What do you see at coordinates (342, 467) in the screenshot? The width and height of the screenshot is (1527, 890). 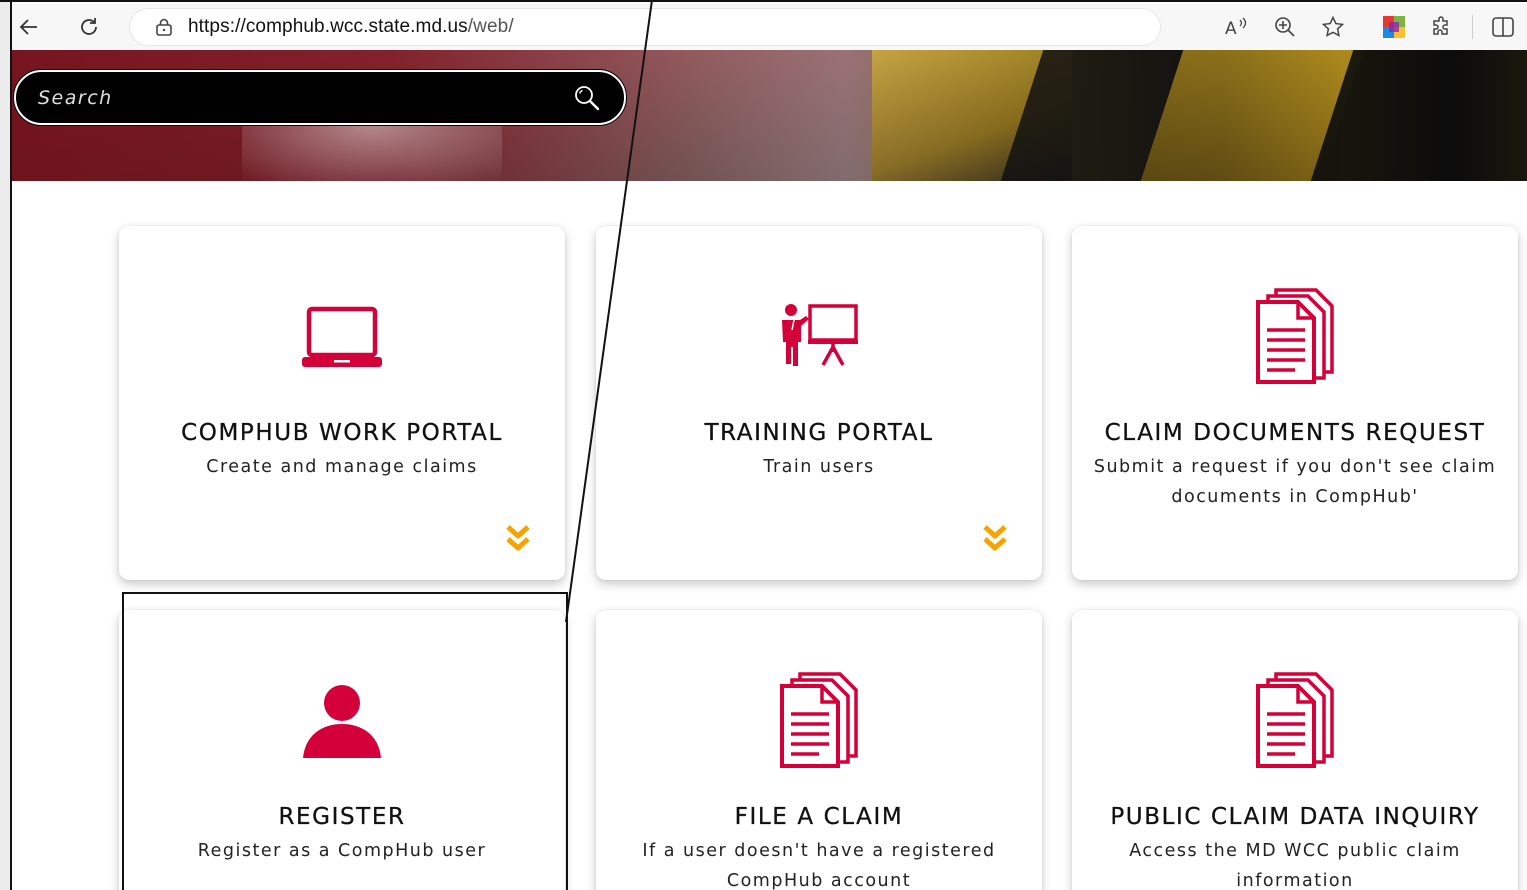 I see `card-description: Create and manage claims` at bounding box center [342, 467].